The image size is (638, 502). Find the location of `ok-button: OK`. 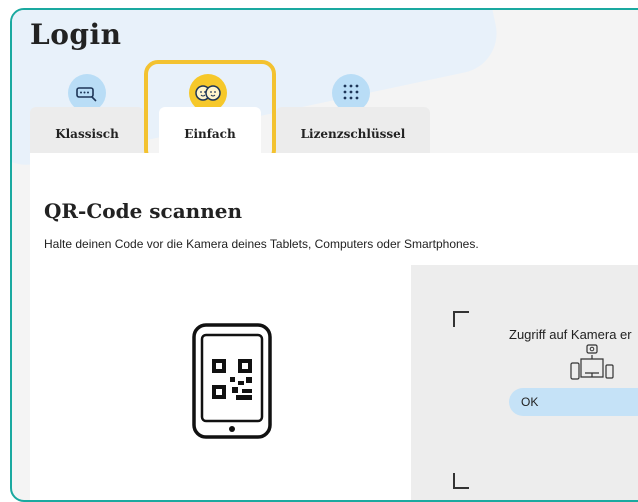

ok-button: OK is located at coordinates (573, 402).